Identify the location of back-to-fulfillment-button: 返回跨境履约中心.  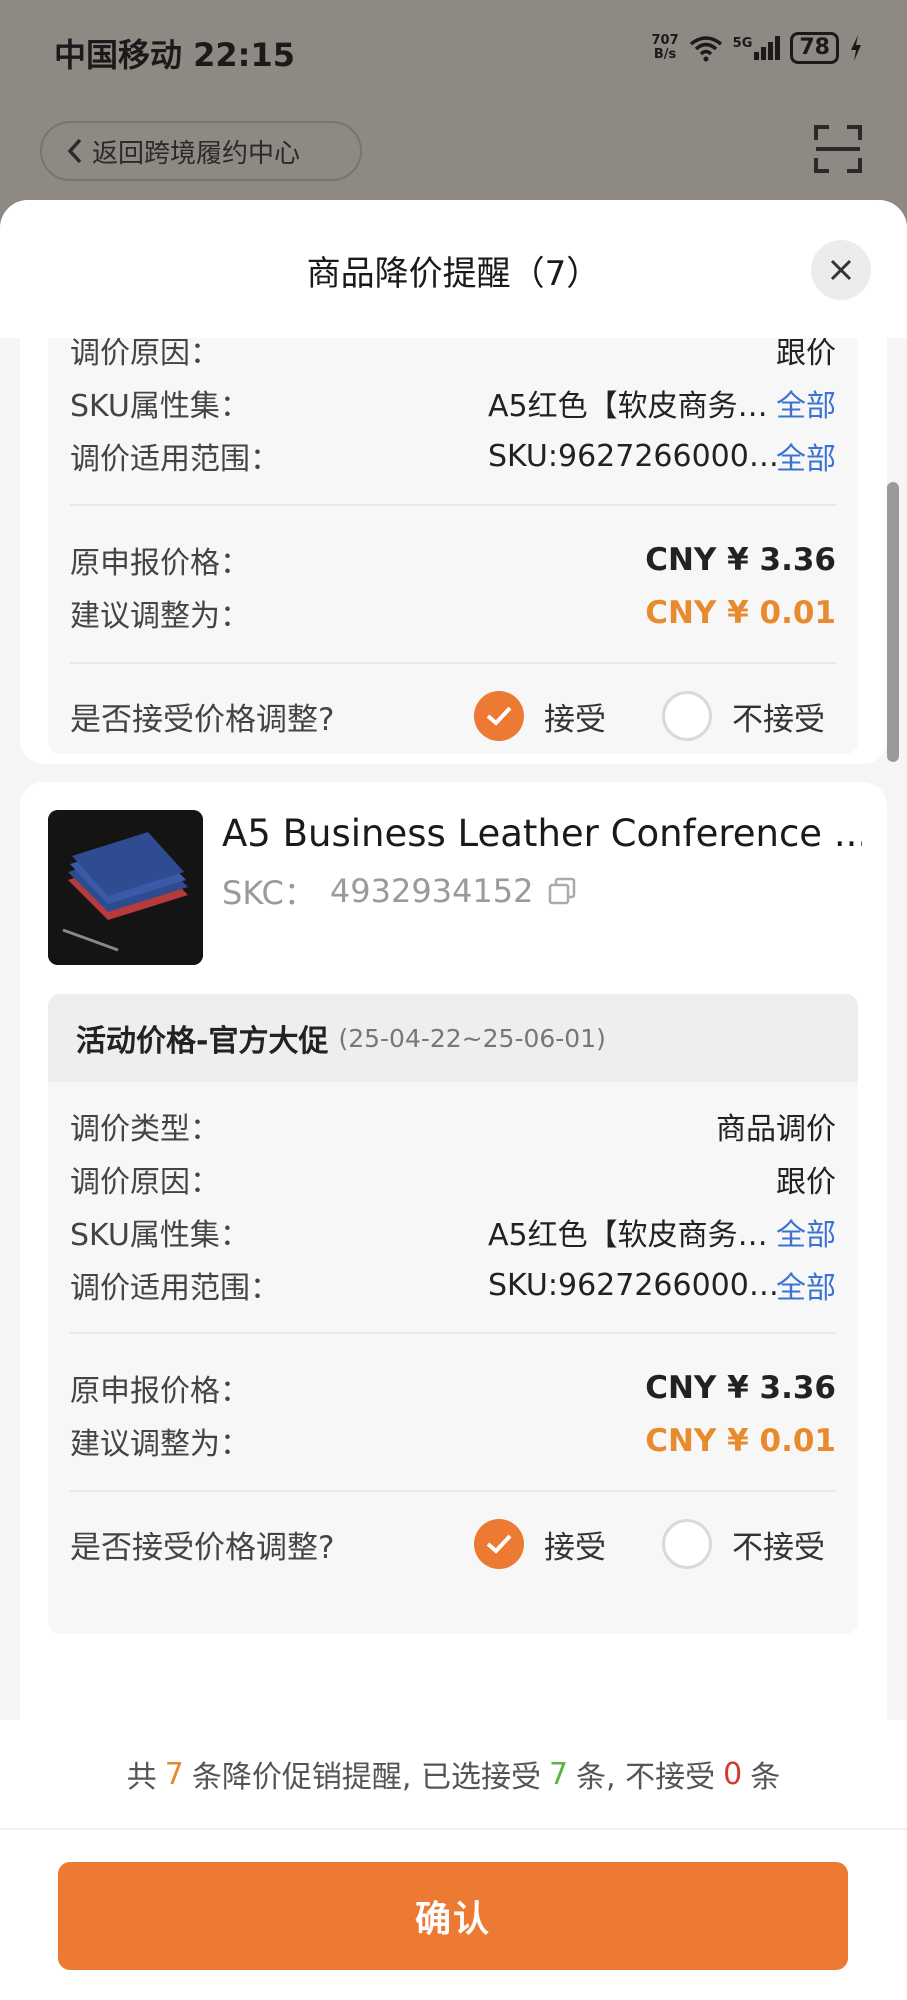
(201, 151).